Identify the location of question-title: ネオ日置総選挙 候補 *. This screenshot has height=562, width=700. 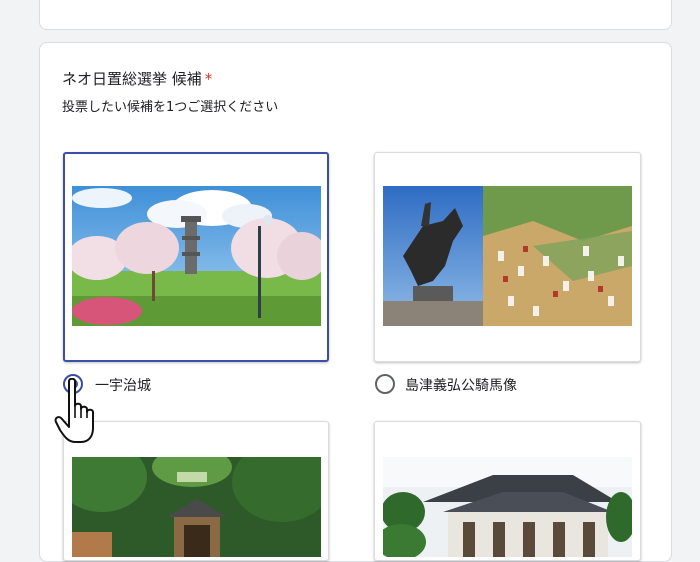
(137, 78).